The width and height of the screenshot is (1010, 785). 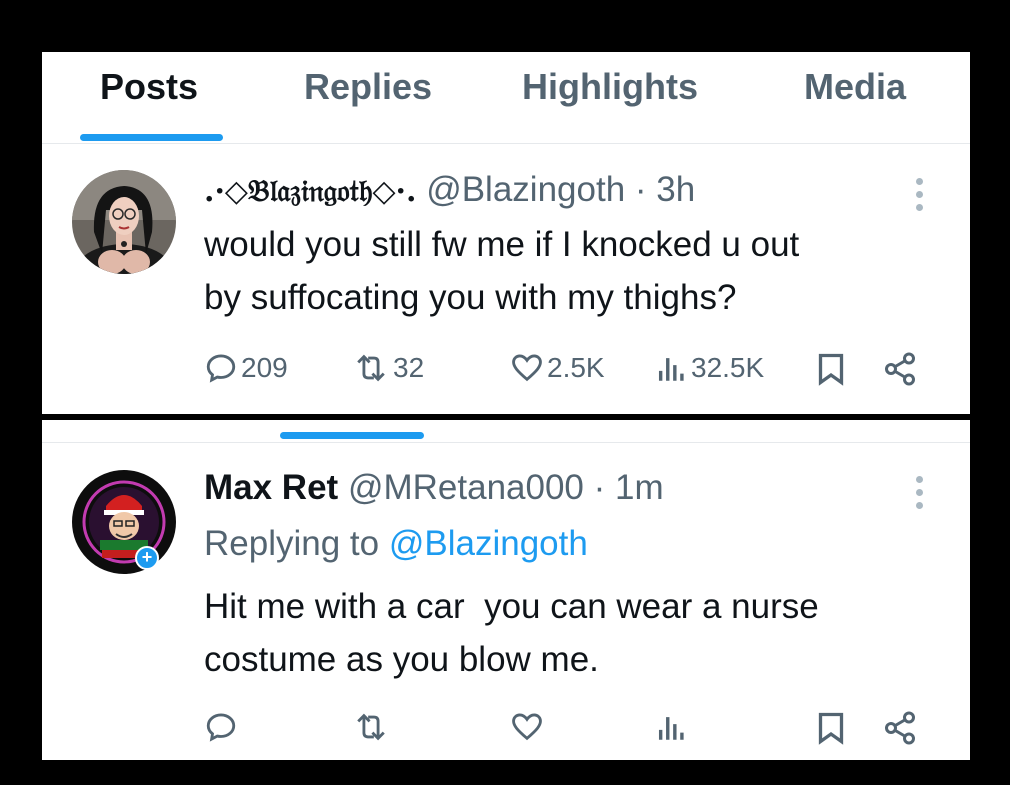 What do you see at coordinates (576, 367) in the screenshot?
I see `like-count: 2.5K` at bounding box center [576, 367].